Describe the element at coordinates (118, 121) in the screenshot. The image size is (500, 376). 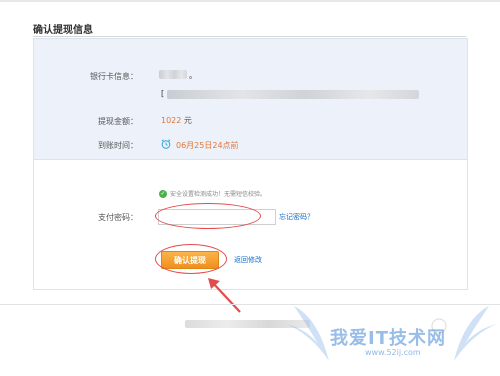
I see `amount-label: 提现金额：` at that location.